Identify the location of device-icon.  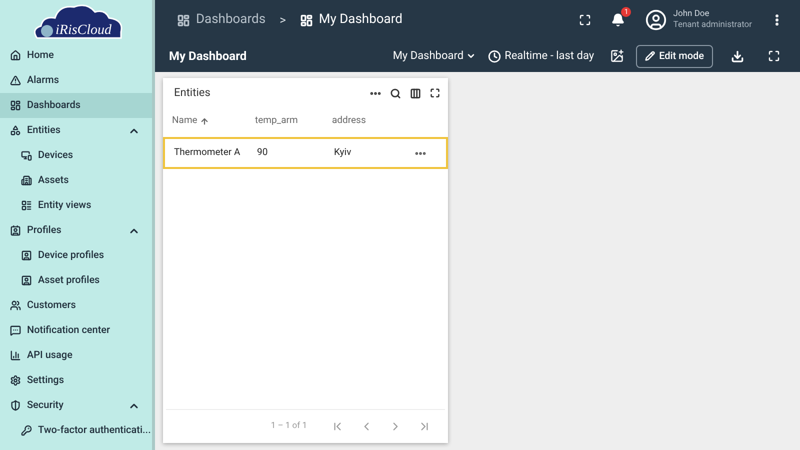
(26, 155).